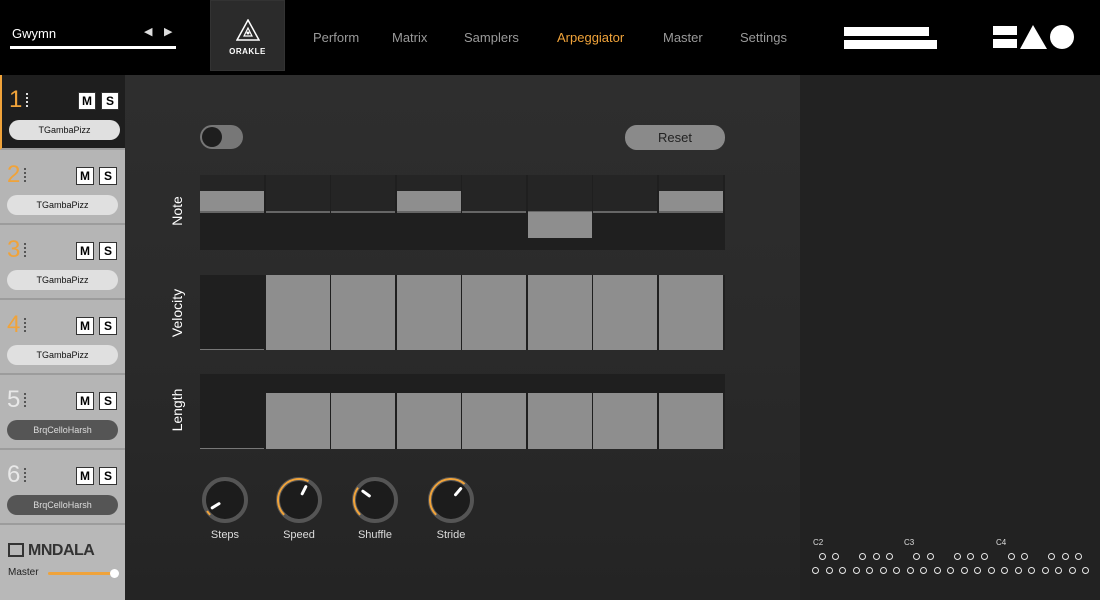  What do you see at coordinates (62, 262) in the screenshot?
I see `track-3: 3 M S TGambaPizz` at bounding box center [62, 262].